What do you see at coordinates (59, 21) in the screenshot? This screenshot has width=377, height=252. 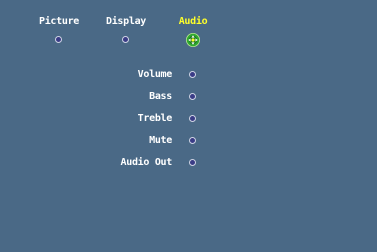 I see `tab-picture-label: Picture` at bounding box center [59, 21].